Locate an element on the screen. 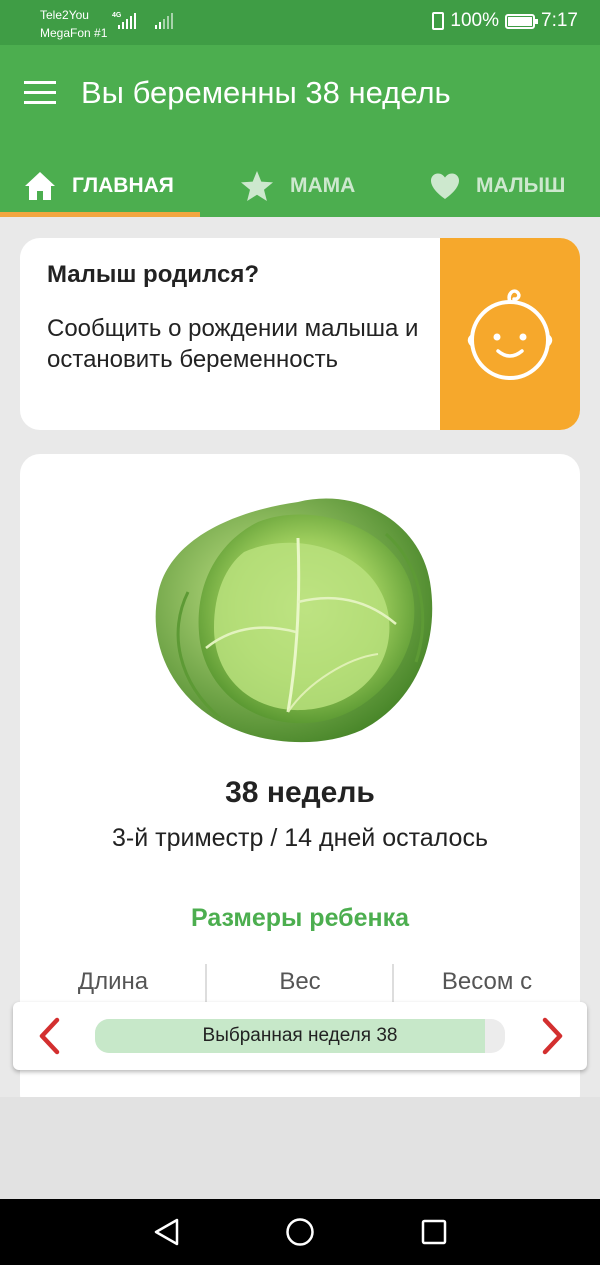 The height and width of the screenshot is (1265, 600). tab-mama: МАМА is located at coordinates (297, 186).